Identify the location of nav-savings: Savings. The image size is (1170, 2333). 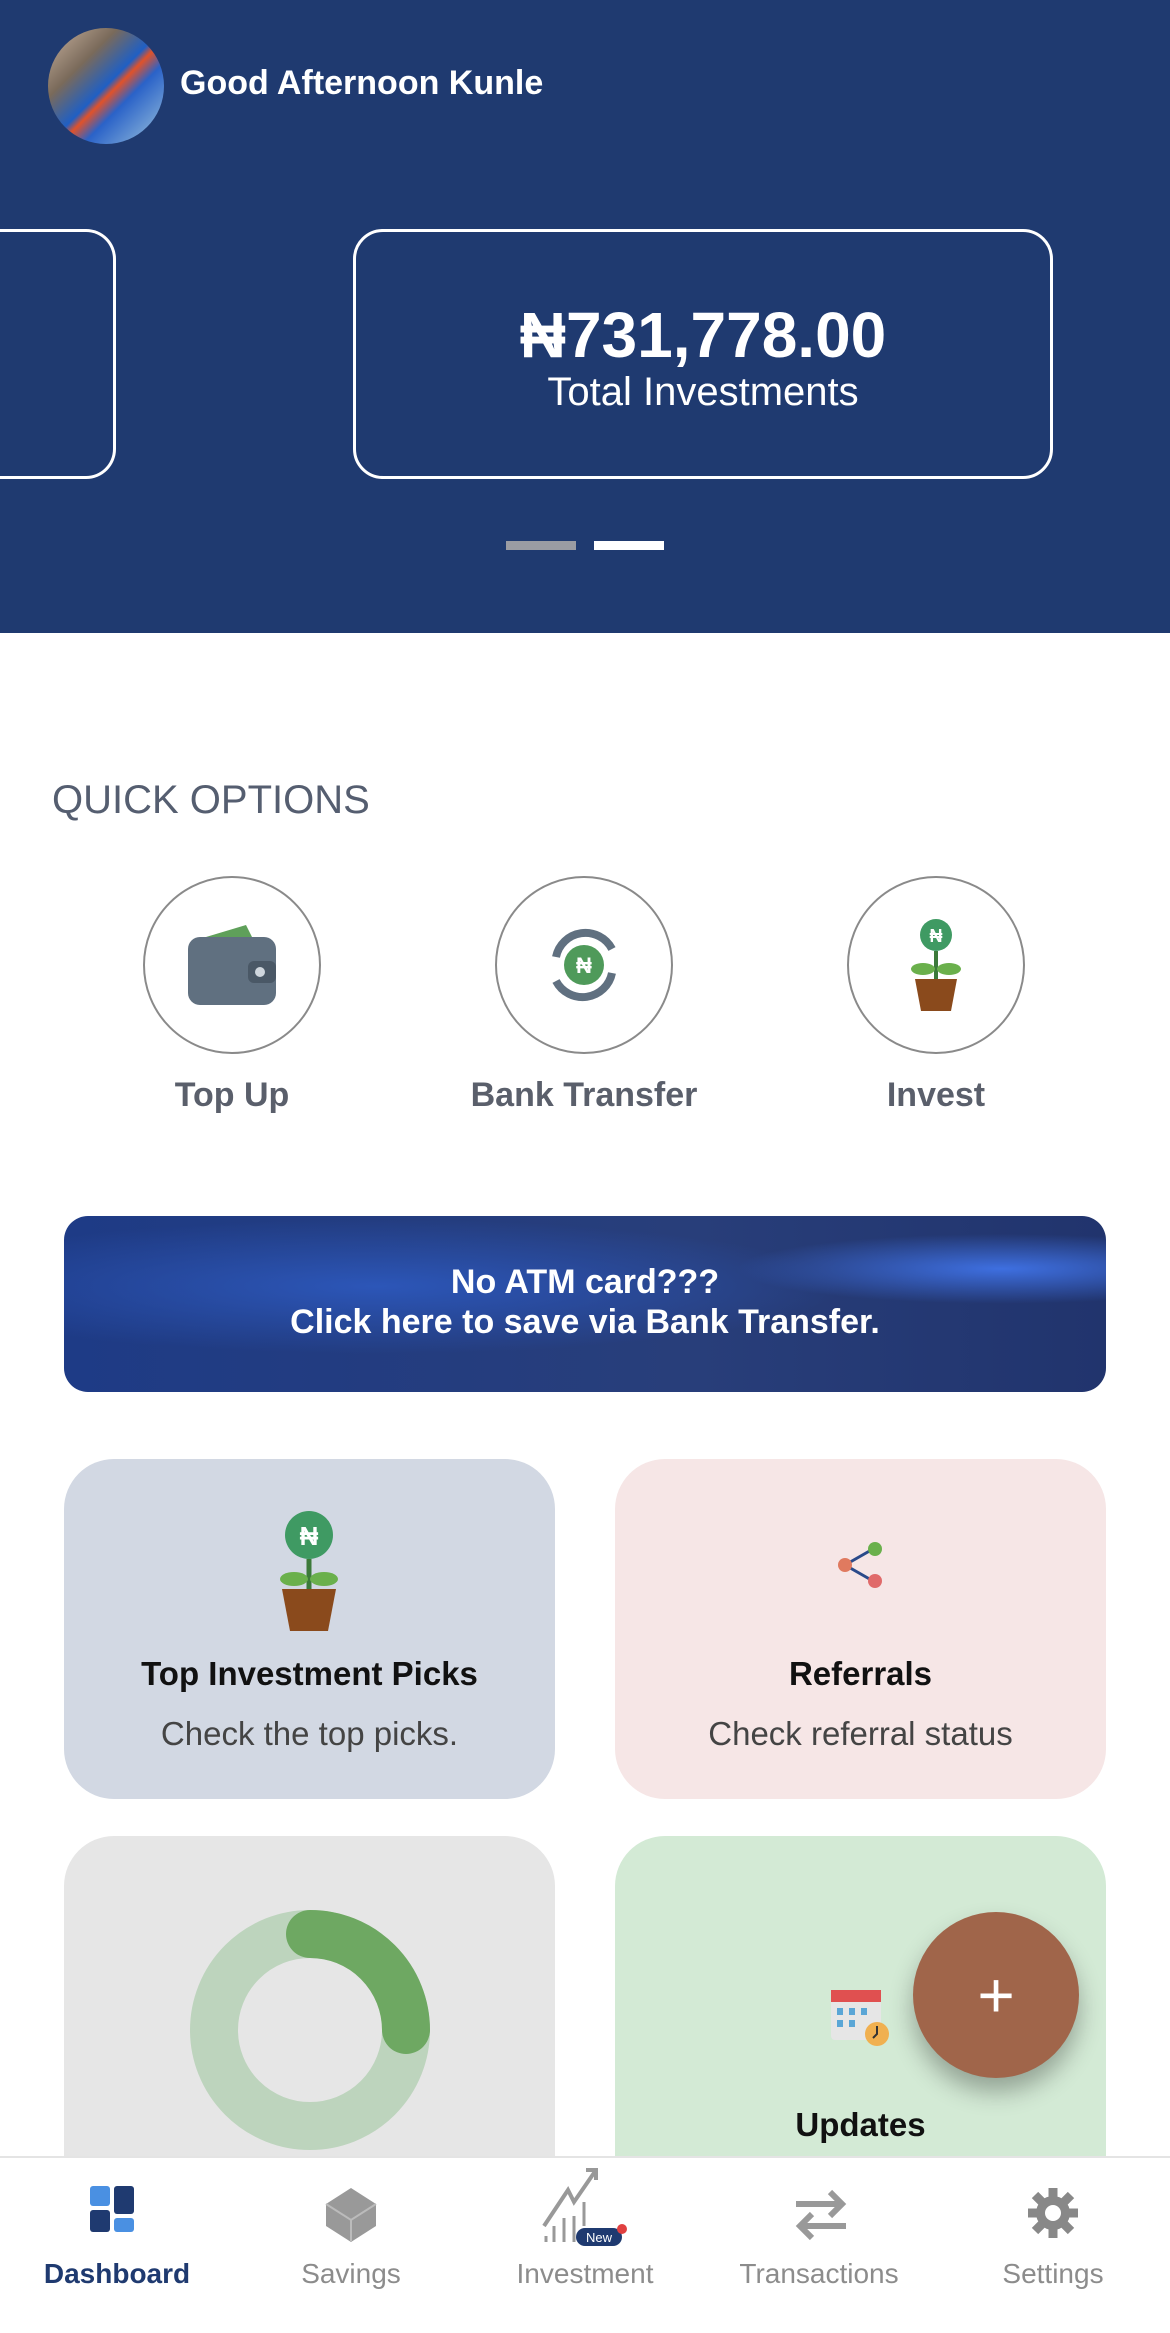
(351, 2245).